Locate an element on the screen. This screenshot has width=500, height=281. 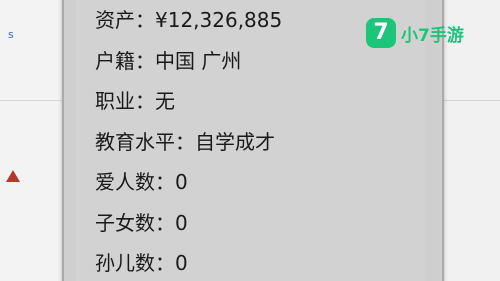
background-left-panel is located at coordinates (31, 140).